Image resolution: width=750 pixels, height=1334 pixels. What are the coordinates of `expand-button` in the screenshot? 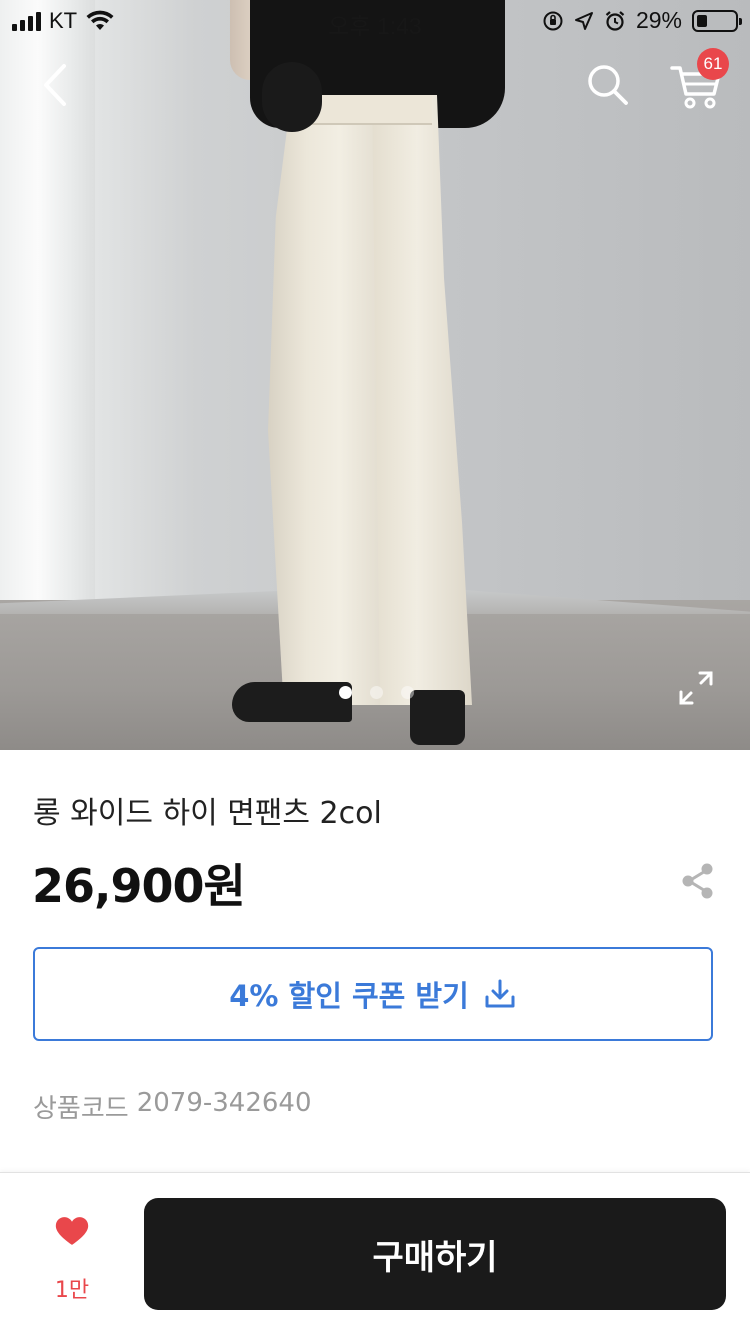 It's located at (696, 688).